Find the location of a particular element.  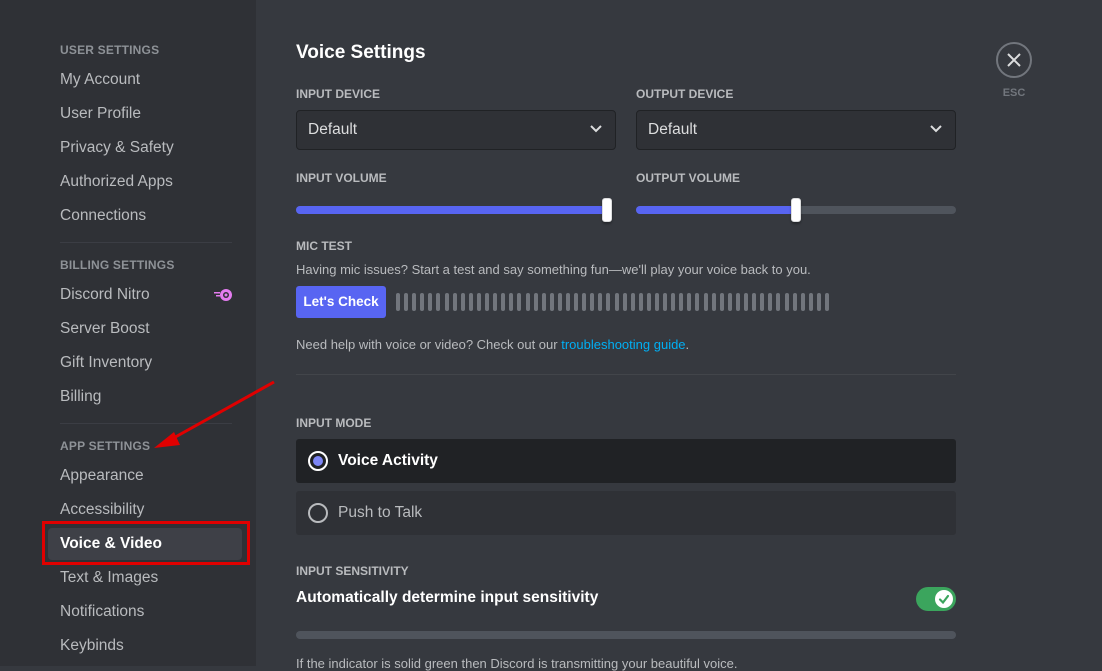

checkmark-icon is located at coordinates (944, 599).